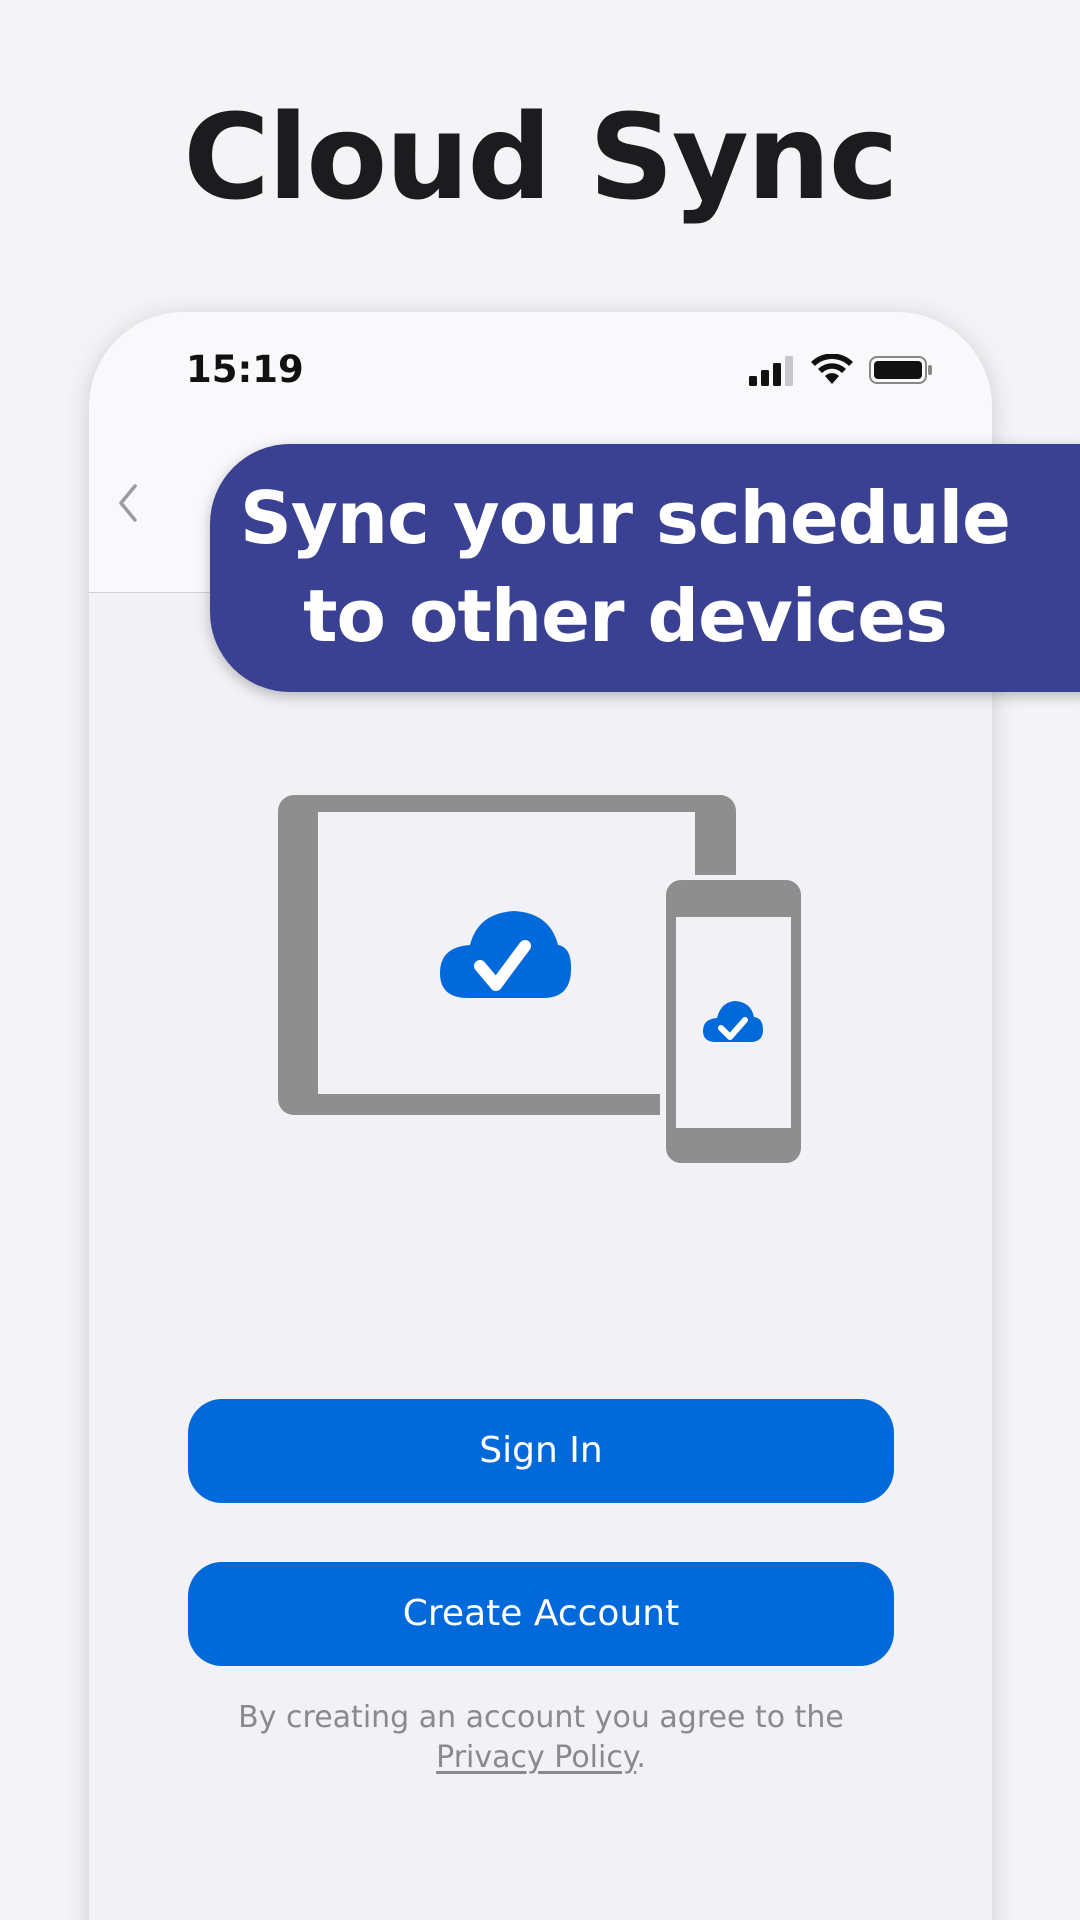  Describe the element at coordinates (245, 369) in the screenshot. I see `status-time: 15:19` at that location.